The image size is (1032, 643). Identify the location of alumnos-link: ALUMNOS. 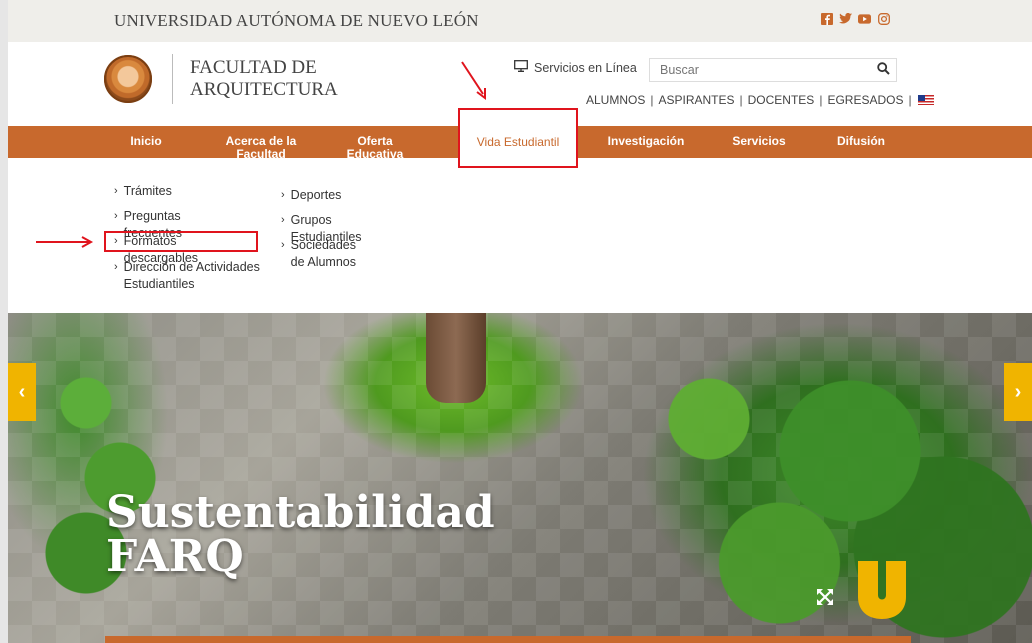
(615, 100).